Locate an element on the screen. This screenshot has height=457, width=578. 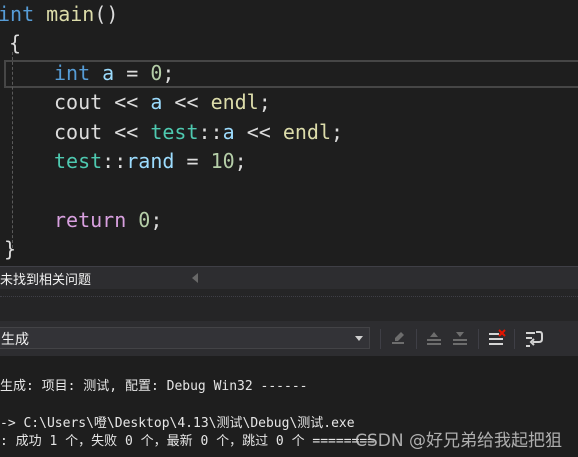
no-issues-label: 未找到相关问题 is located at coordinates (46, 280).